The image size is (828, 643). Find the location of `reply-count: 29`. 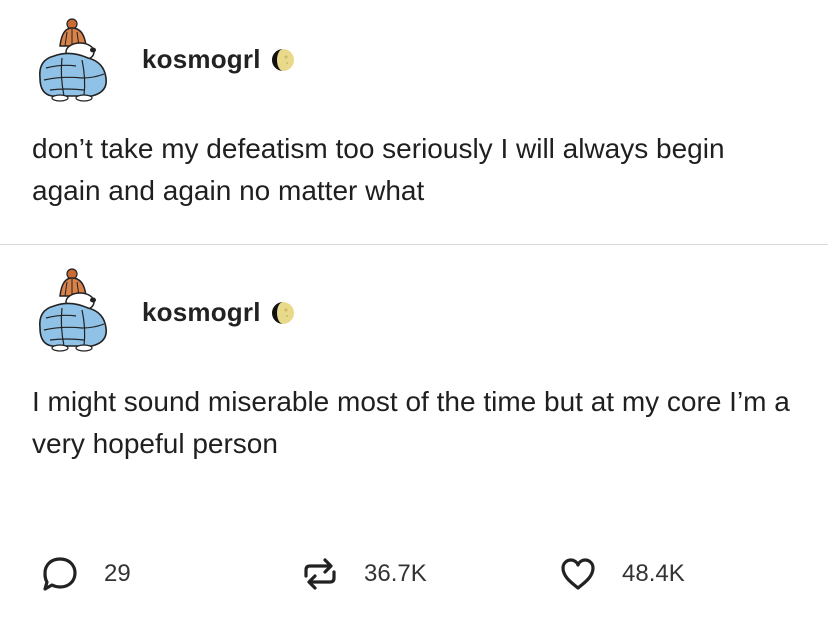

reply-count: 29 is located at coordinates (117, 573).